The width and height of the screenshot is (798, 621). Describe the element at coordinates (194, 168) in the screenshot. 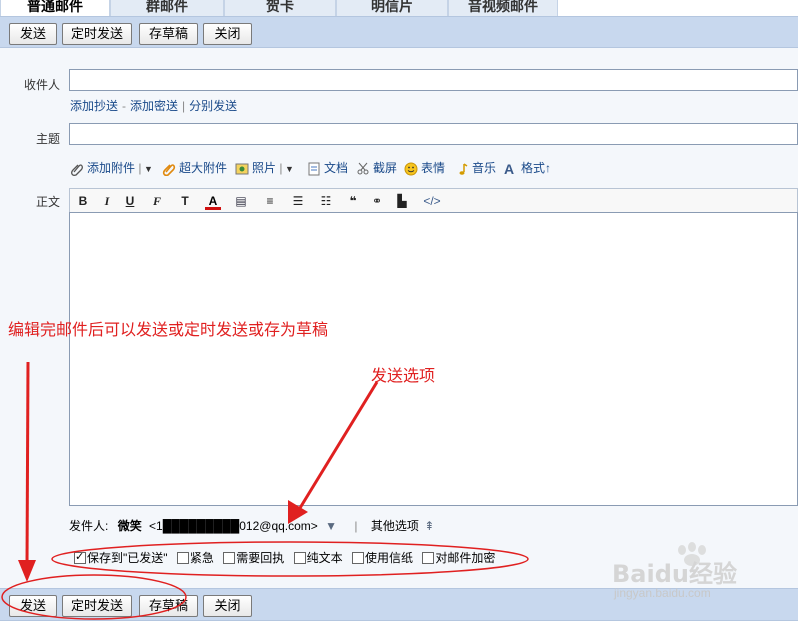

I see `large-attachment-button: 超大附件` at that location.